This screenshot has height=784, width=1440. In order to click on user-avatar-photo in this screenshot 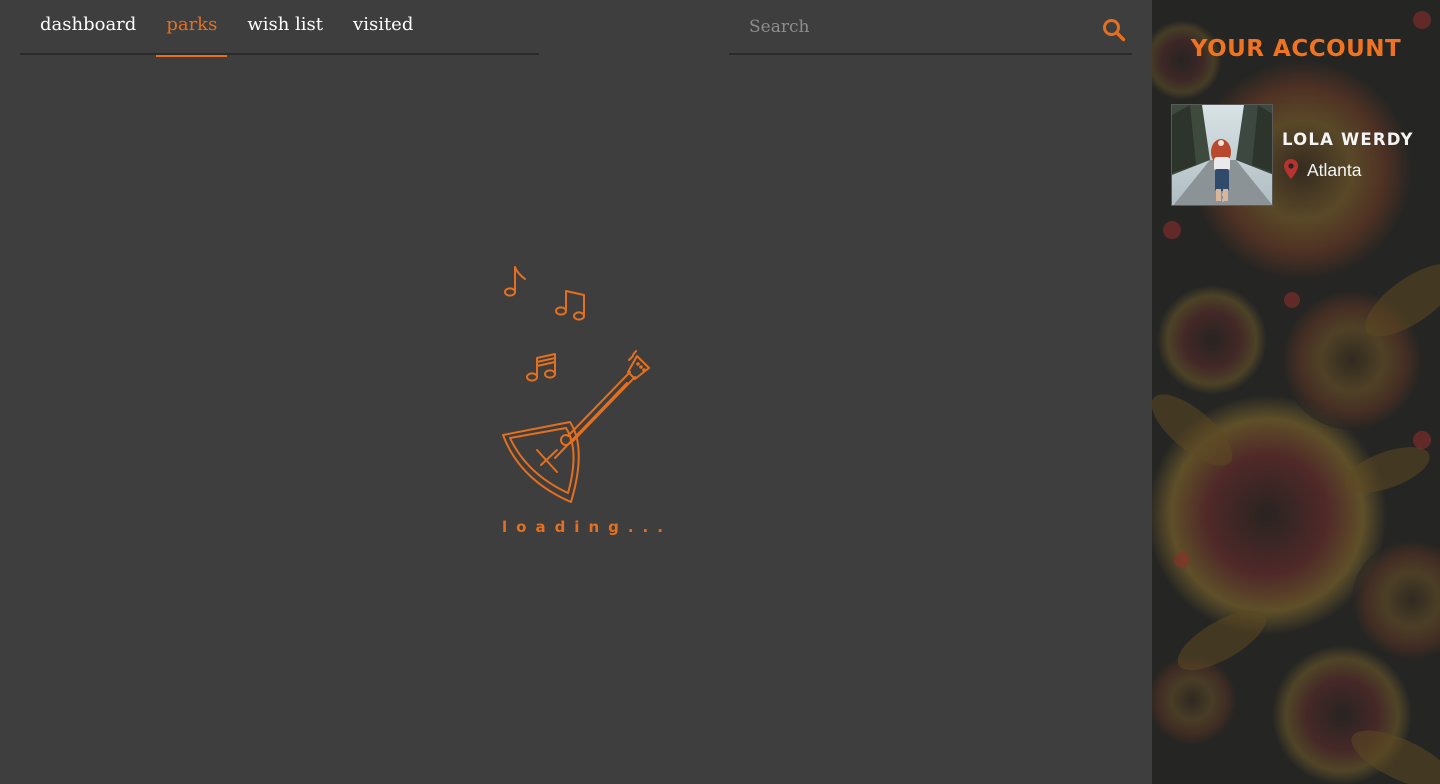, I will do `click(1222, 155)`.